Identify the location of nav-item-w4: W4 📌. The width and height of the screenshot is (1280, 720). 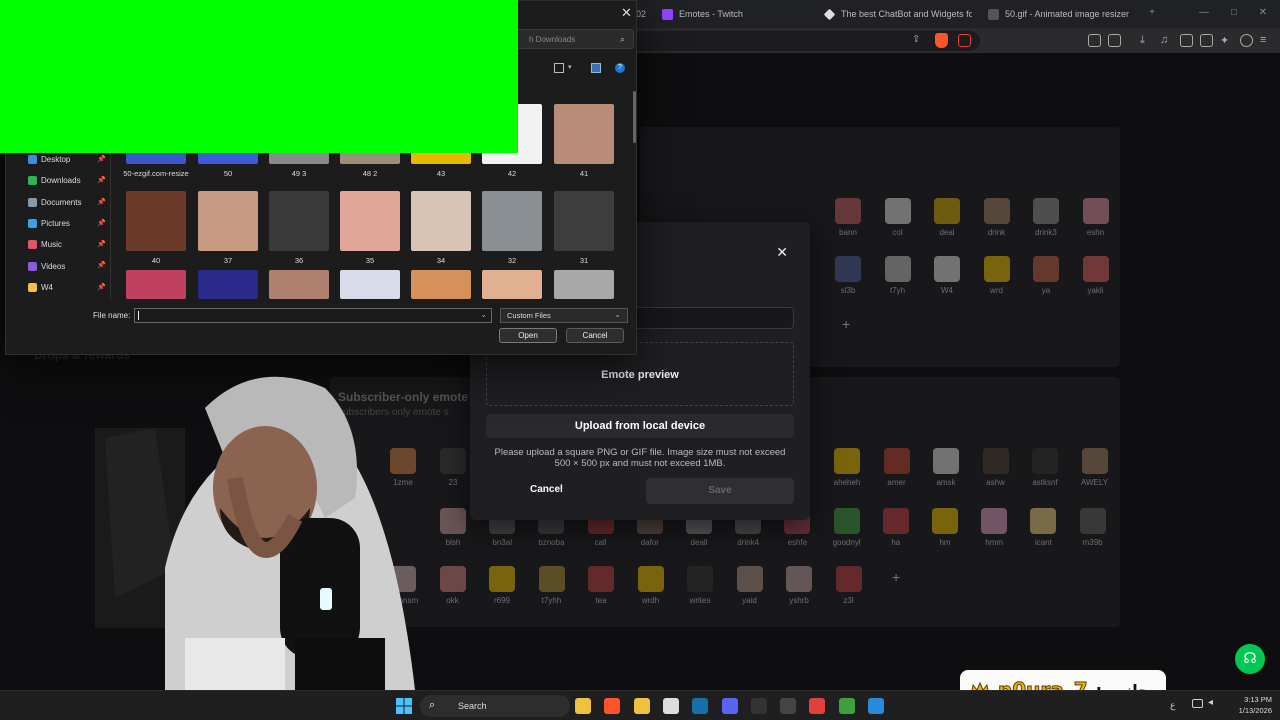
(67, 287).